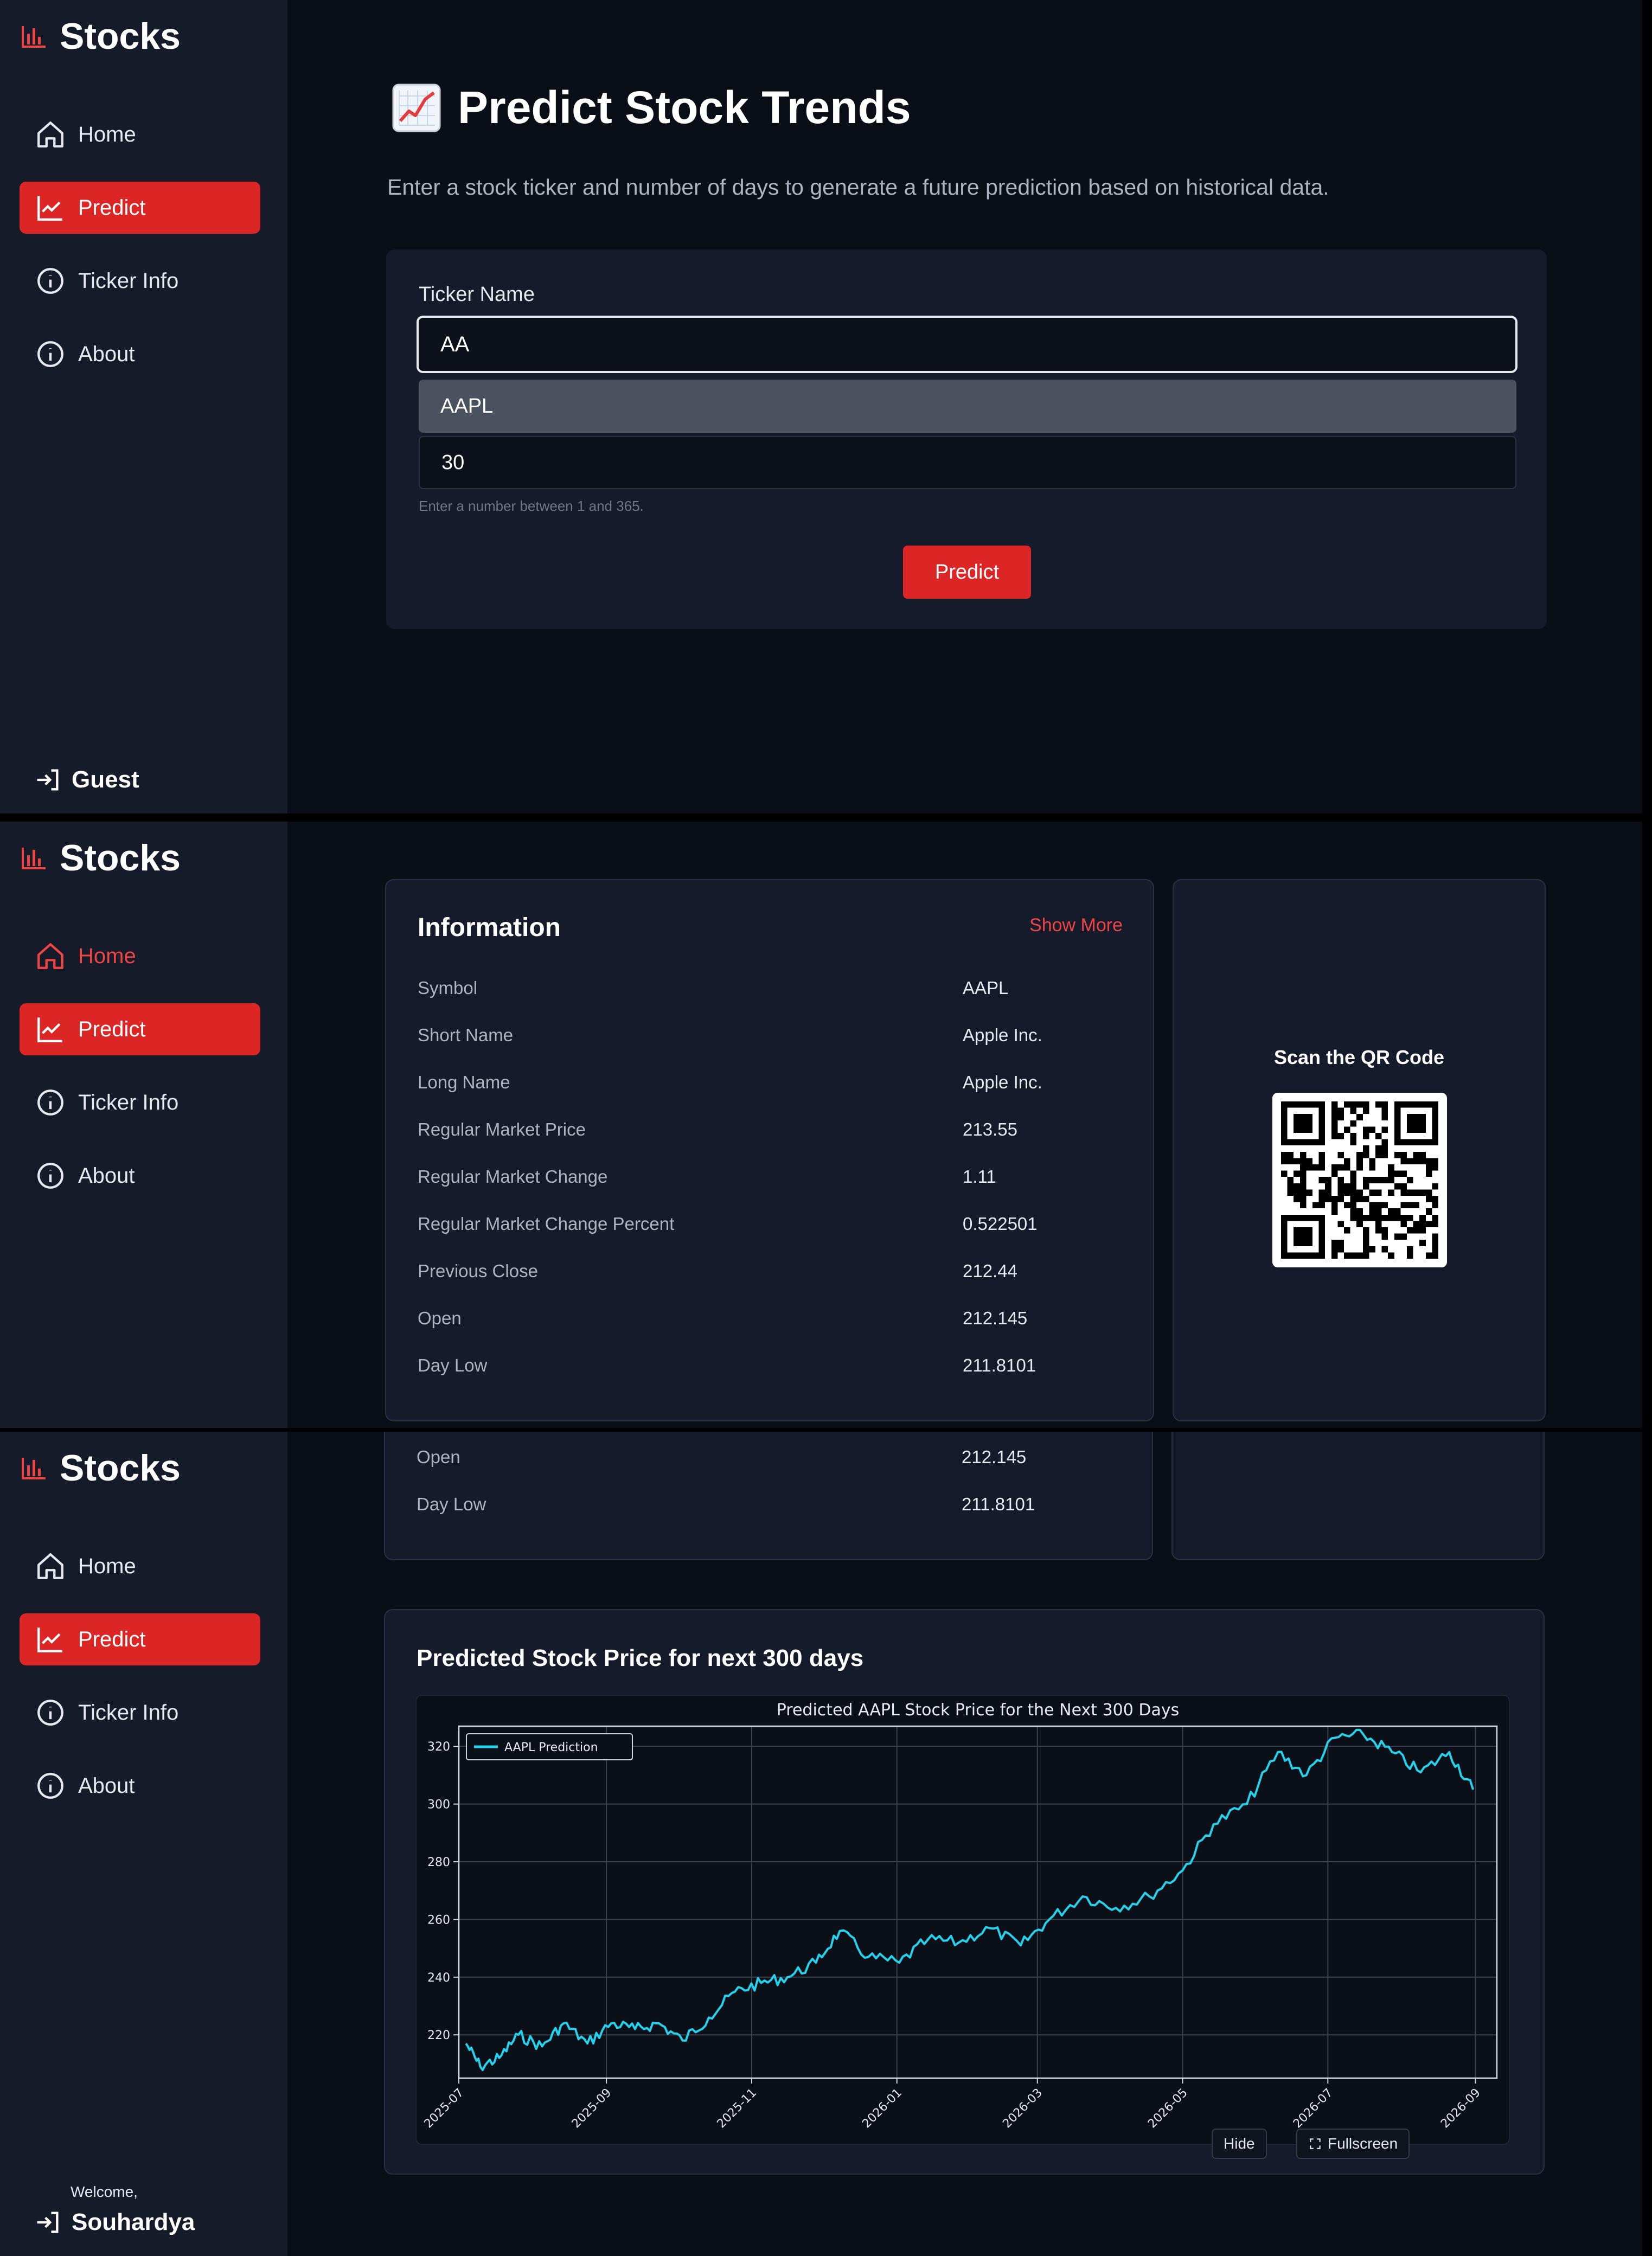  What do you see at coordinates (143, 406) in the screenshot?
I see `sidebar: Stocks Home Predict Ticker Info About` at bounding box center [143, 406].